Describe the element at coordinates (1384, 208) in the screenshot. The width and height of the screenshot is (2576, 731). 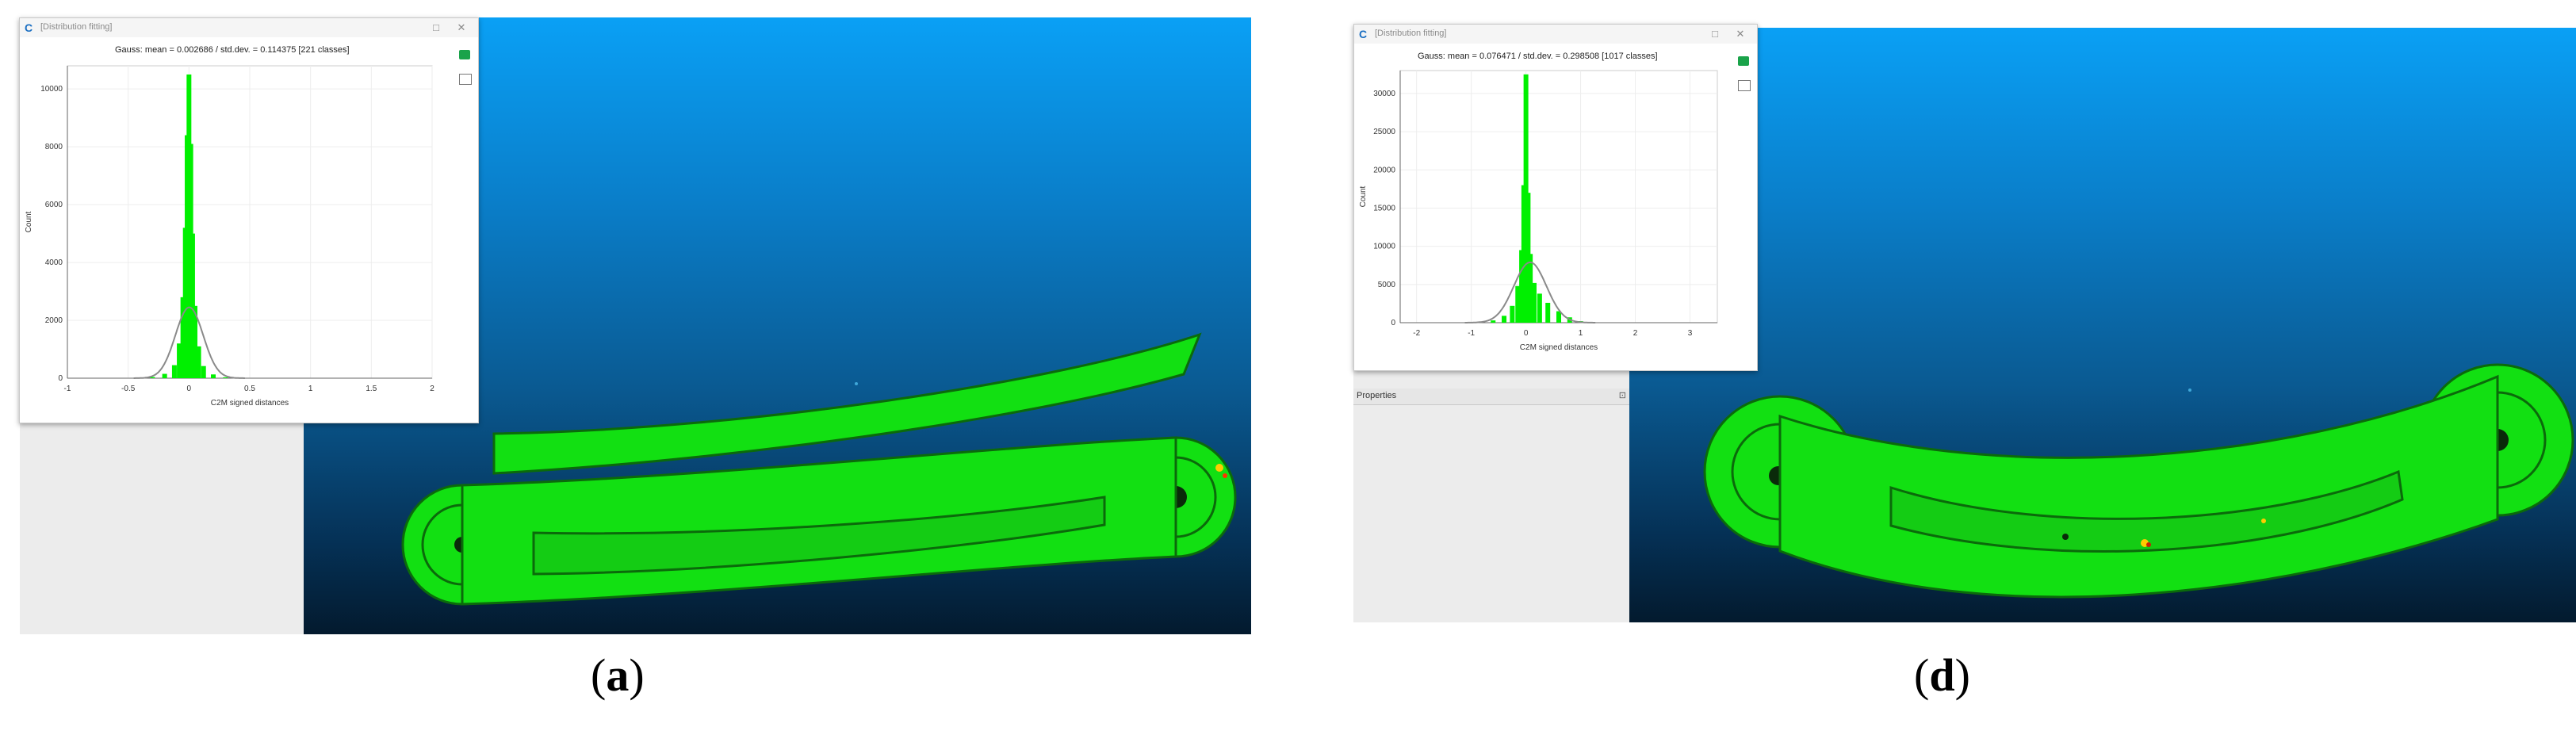
I see `y-tick-label: 15000` at that location.